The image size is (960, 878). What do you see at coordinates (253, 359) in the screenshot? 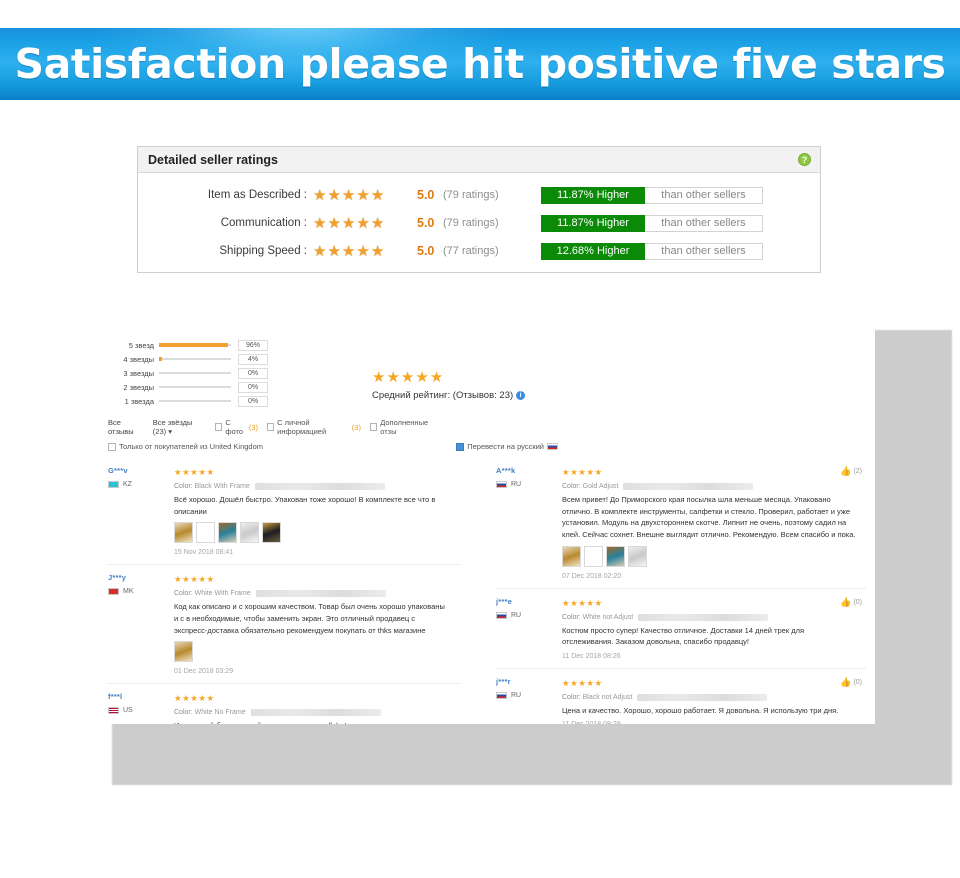
I see `histogram-percent: 4%` at bounding box center [253, 359].